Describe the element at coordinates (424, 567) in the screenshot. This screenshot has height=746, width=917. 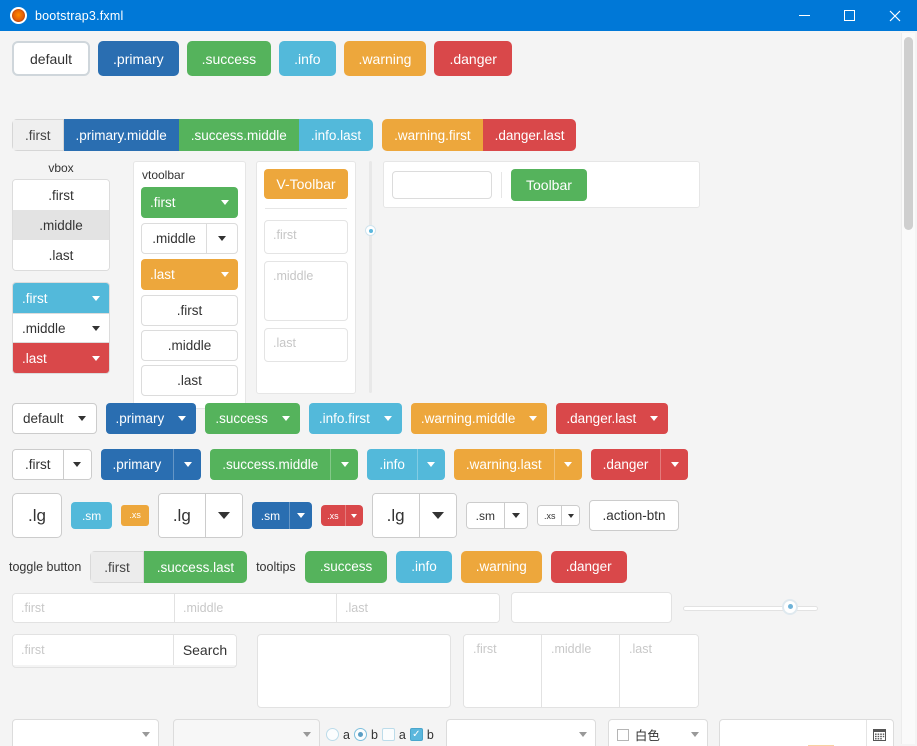
I see `tooltip-info: .info` at that location.